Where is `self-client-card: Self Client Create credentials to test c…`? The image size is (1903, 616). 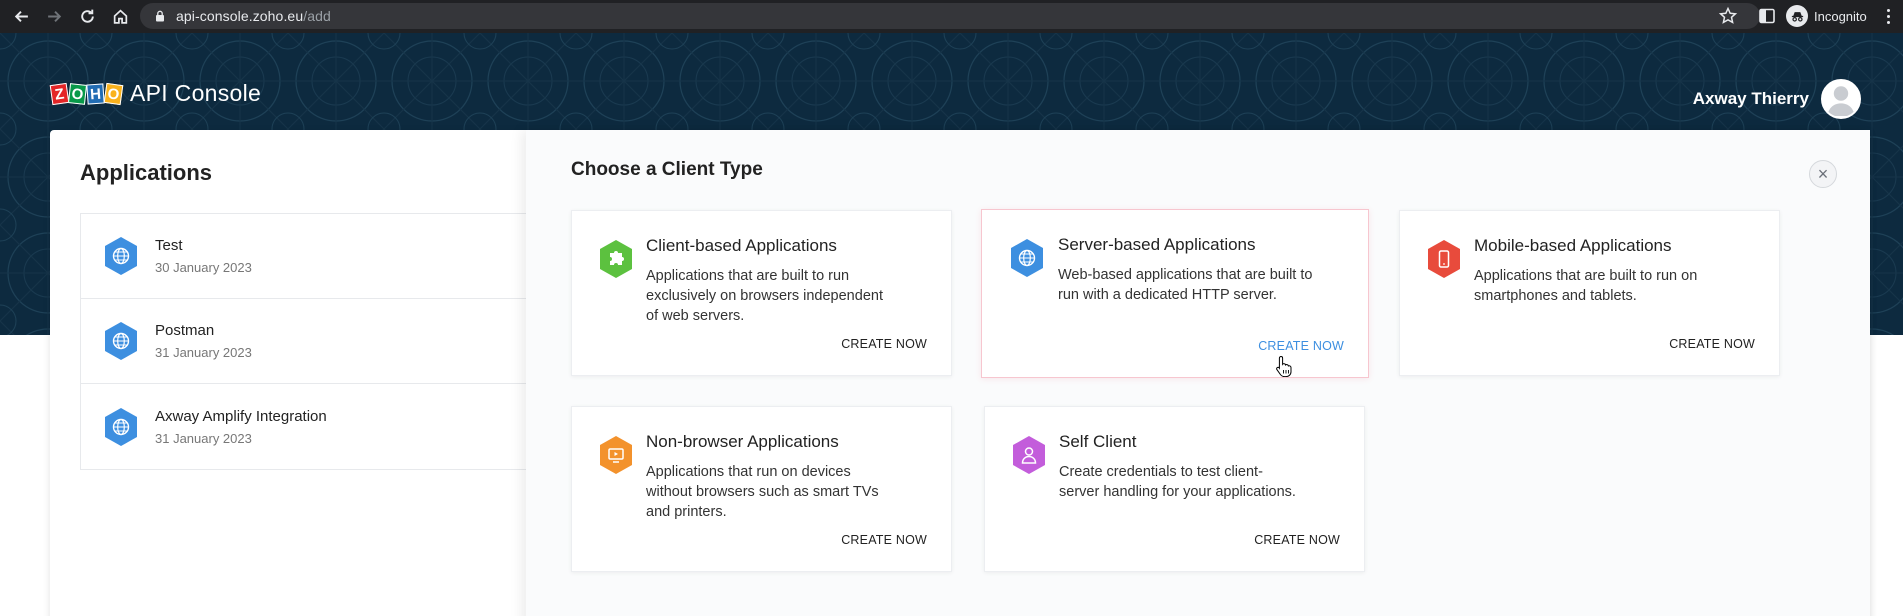
self-client-card: Self Client Create credentials to test c… is located at coordinates (1174, 489).